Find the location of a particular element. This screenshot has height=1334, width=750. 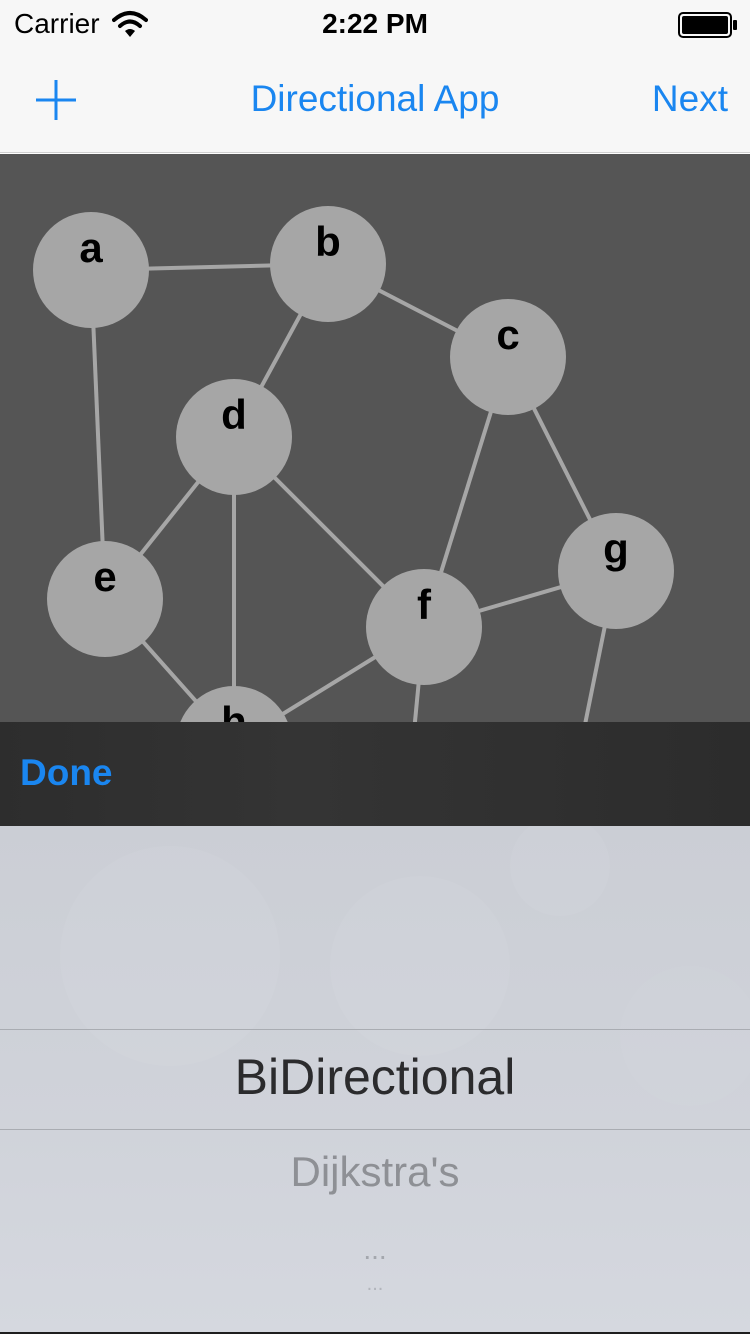

picker-option: Dijkstra's is located at coordinates (375, 1172).